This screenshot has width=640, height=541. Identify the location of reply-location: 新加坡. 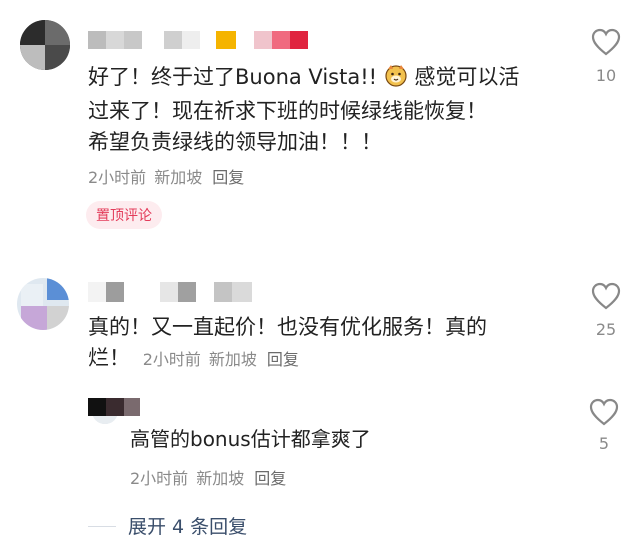
(220, 478).